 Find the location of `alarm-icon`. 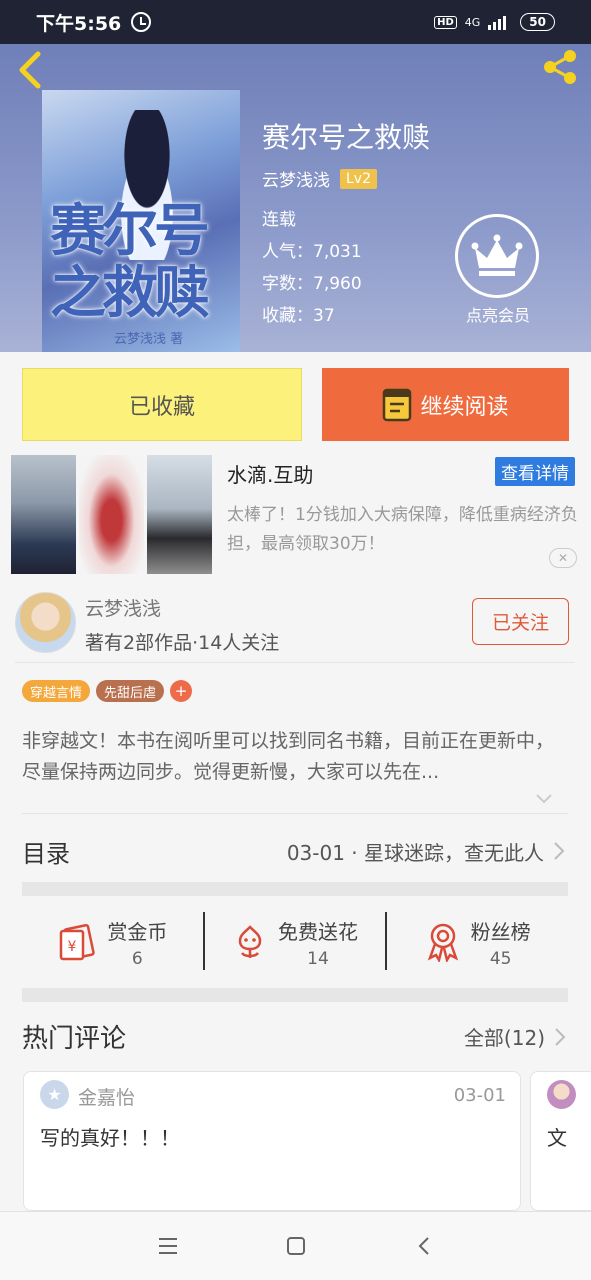

alarm-icon is located at coordinates (141, 22).